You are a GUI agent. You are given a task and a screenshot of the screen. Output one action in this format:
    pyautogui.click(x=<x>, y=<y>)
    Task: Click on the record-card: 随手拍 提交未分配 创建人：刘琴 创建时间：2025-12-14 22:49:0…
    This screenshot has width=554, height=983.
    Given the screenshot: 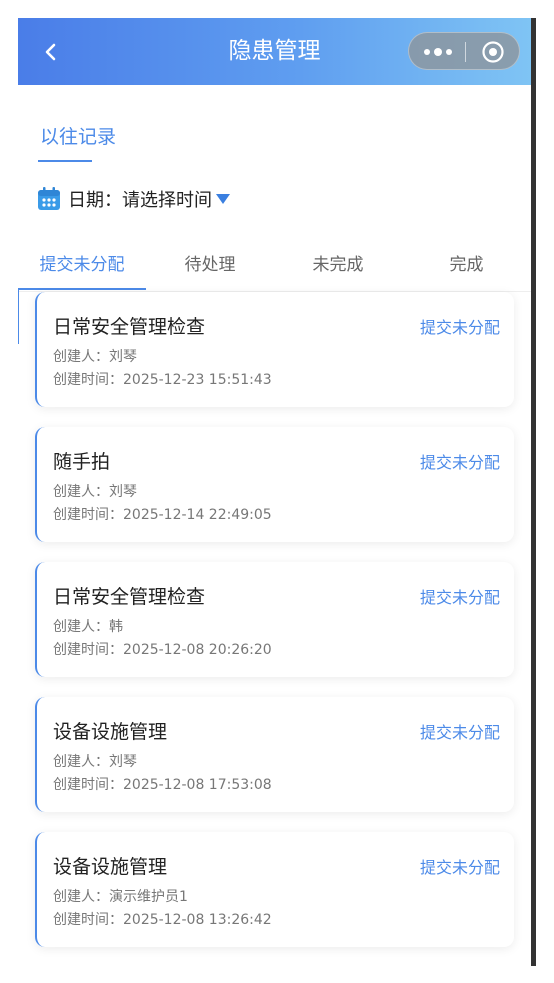 What is the action you would take?
    pyautogui.click(x=274, y=484)
    